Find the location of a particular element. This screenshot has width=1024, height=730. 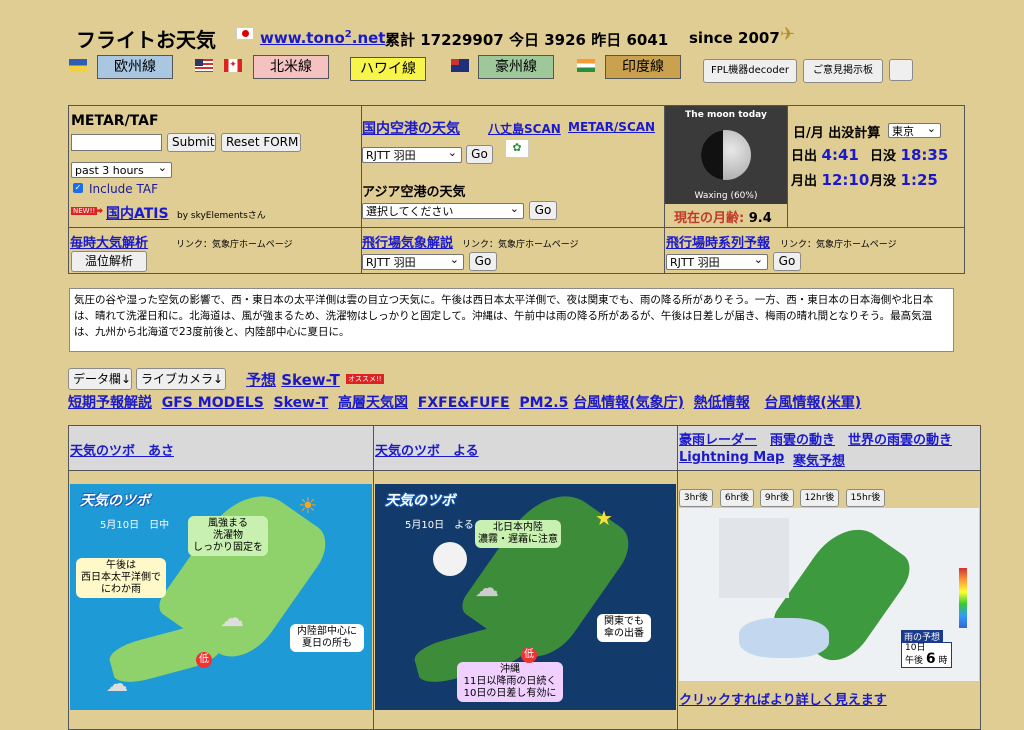

live-camera-button: ライブカメラ↓ is located at coordinates (181, 379).